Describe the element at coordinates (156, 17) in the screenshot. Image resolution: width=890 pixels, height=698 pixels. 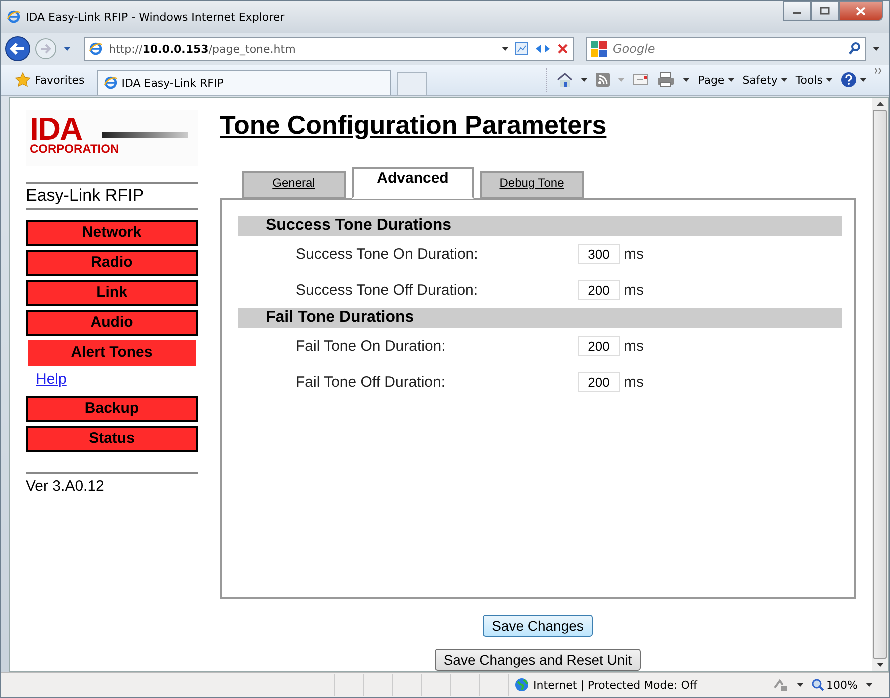
I see `window-title: IDA Easy-Link RFIP - Windows Internet Explorer` at that location.